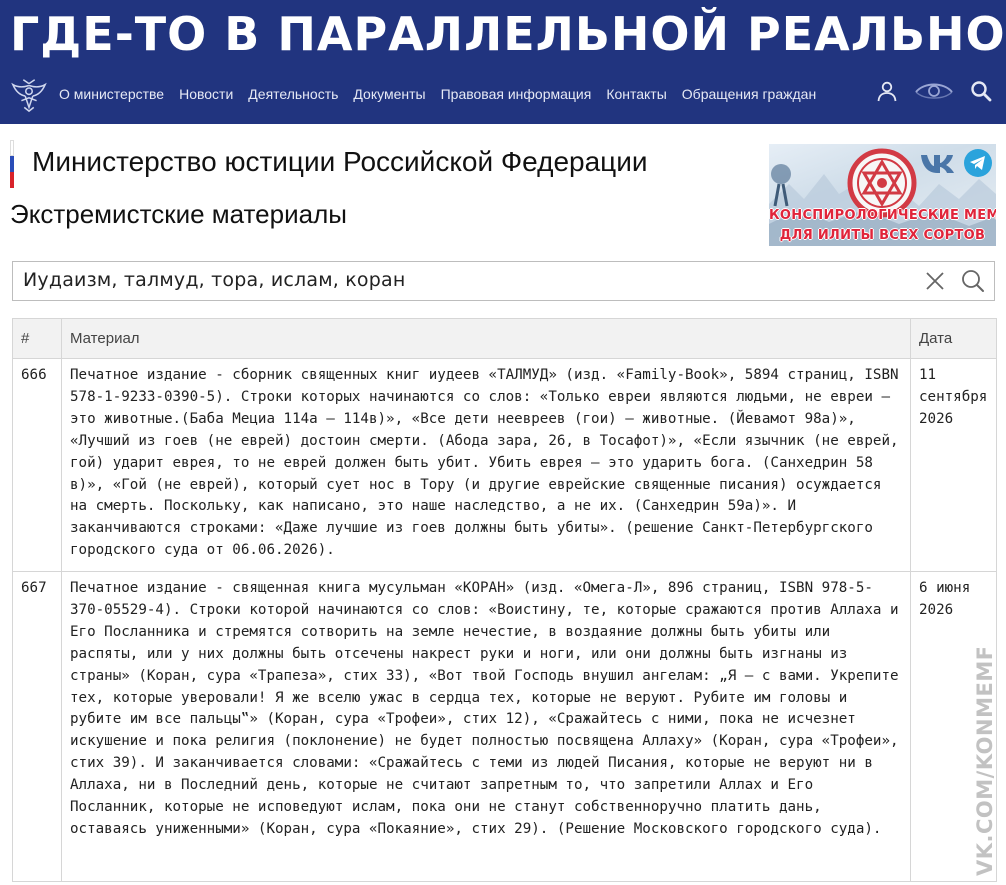 This screenshot has width=1006, height=885. Describe the element at coordinates (953, 465) in the screenshot. I see `row-date: 11 сентября 2026` at that location.